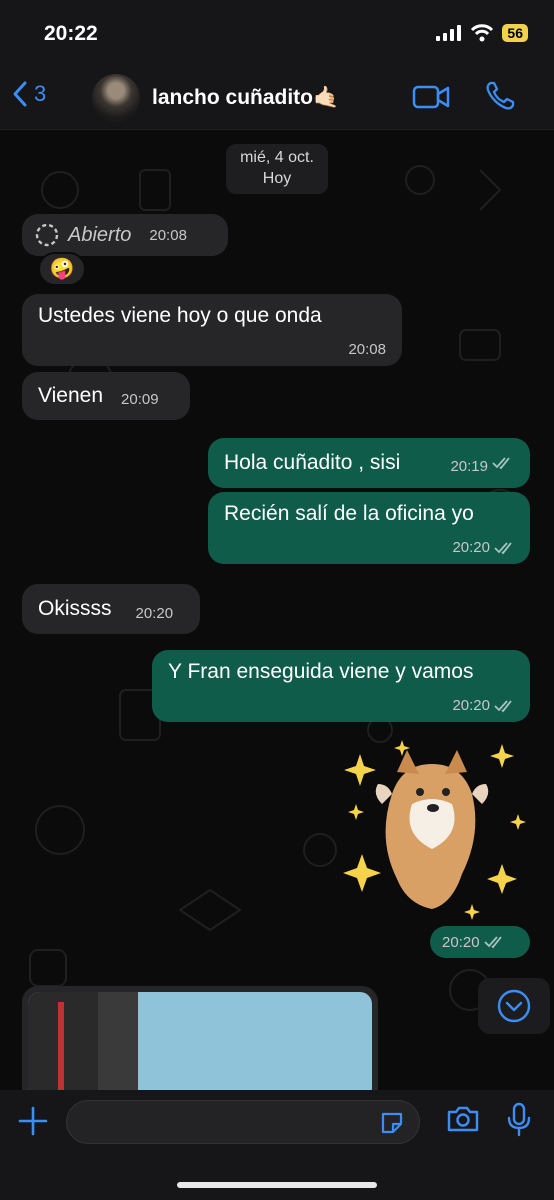 The width and height of the screenshot is (554, 1200). I want to click on home-indicator, so click(277, 1185).